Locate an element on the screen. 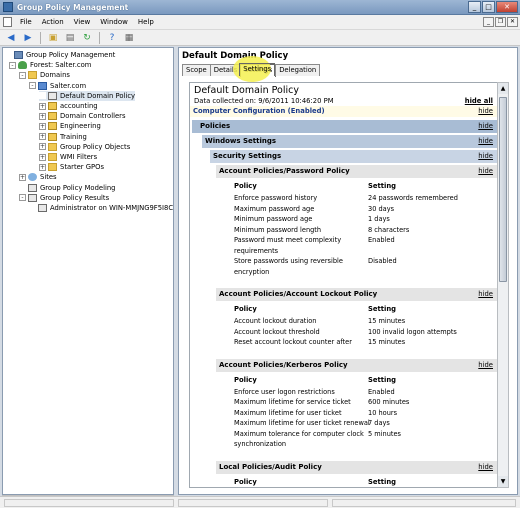 The image size is (520, 508). tree-item: + WMI Filters is located at coordinates (68, 157).